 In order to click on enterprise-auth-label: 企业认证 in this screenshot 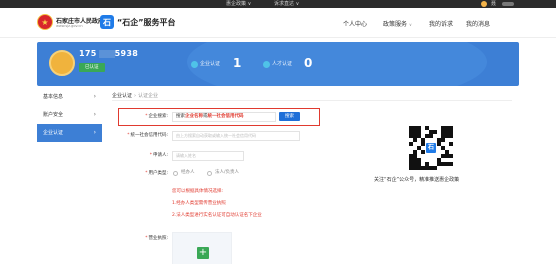, I will do `click(210, 64)`.